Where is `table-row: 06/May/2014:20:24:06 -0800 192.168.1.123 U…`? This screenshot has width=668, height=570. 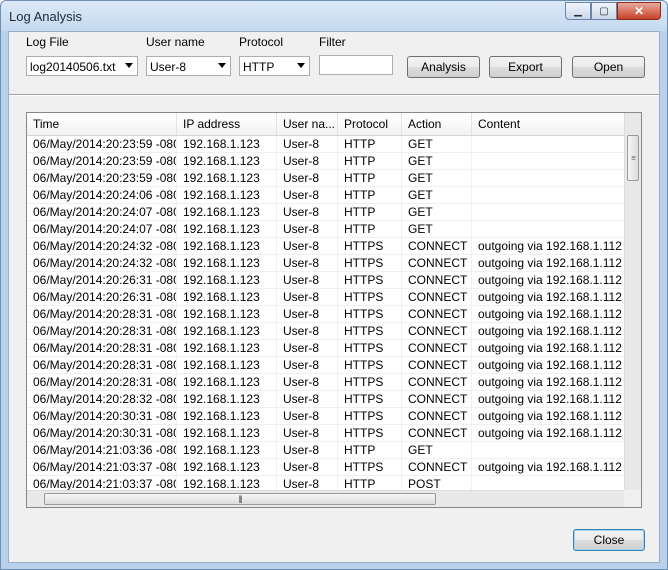
table-row: 06/May/2014:20:24:06 -0800 192.168.1.123 U… is located at coordinates (326, 195).